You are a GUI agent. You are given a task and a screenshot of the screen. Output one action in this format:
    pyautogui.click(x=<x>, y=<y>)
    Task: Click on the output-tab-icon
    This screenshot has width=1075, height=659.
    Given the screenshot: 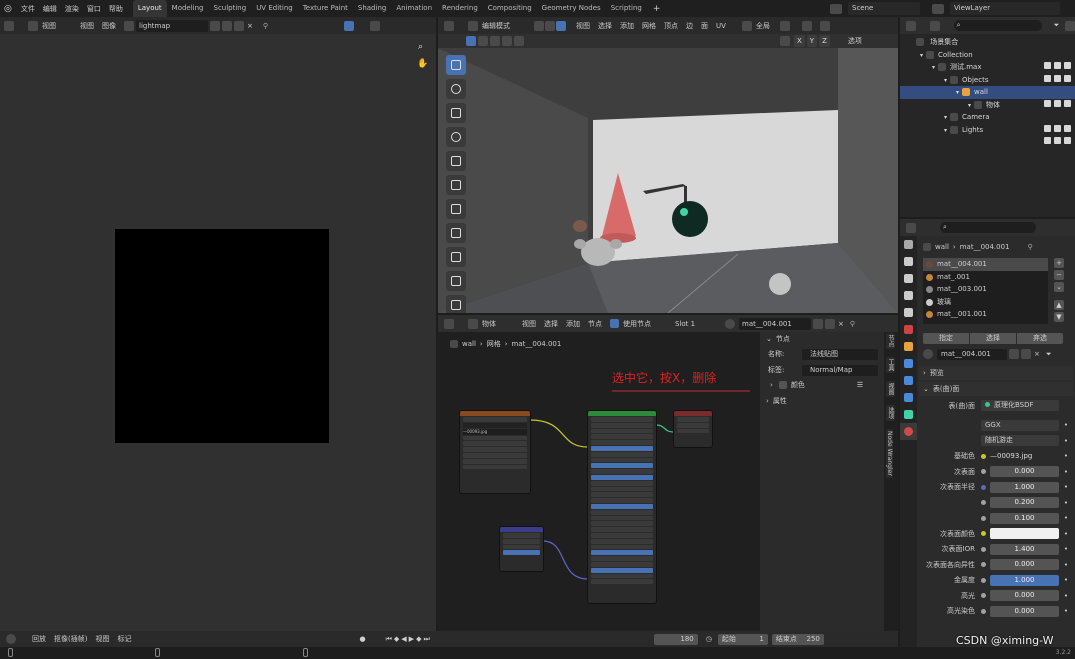 What is the action you would take?
    pyautogui.click(x=908, y=278)
    